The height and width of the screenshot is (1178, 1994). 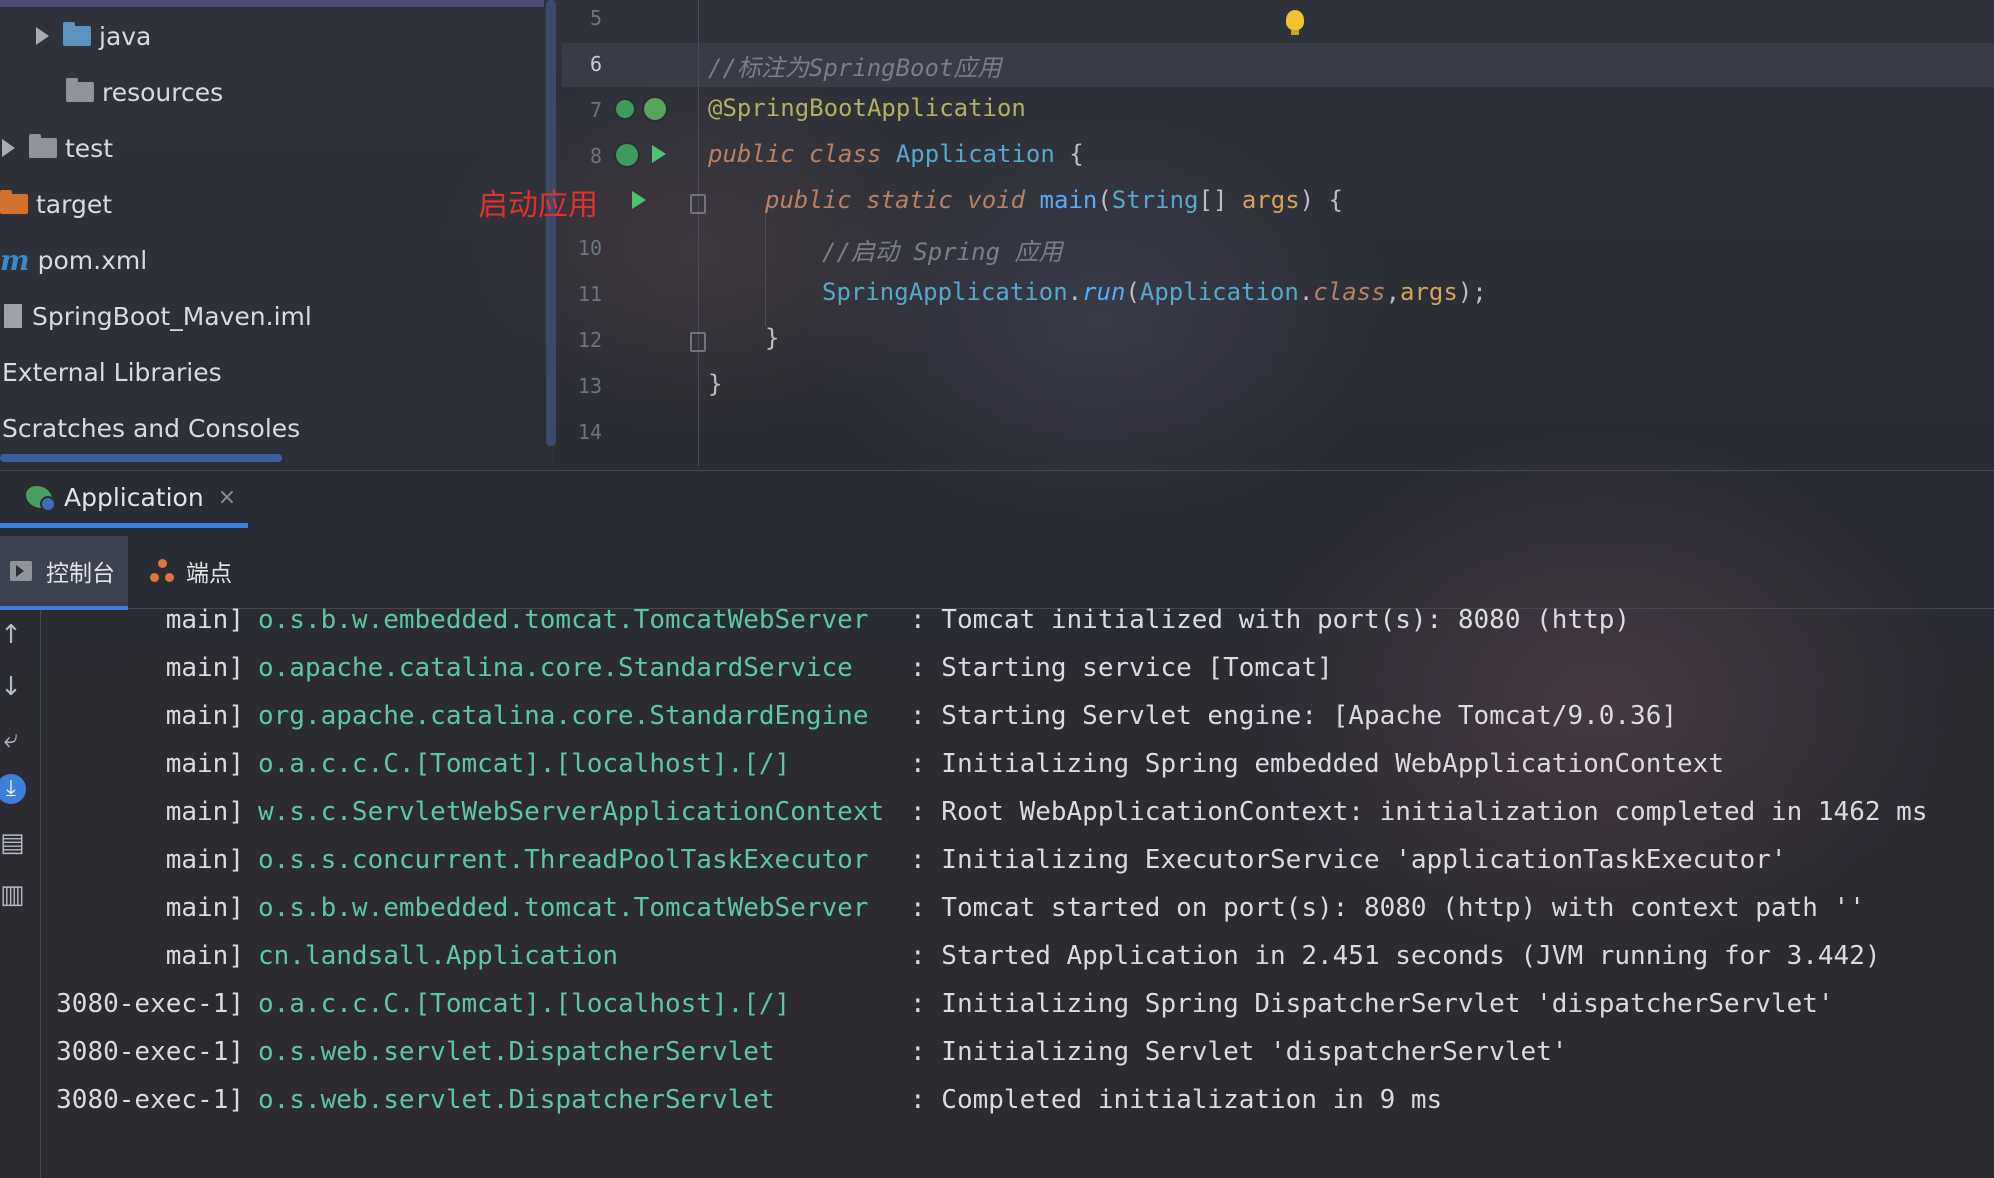 What do you see at coordinates (12, 895) in the screenshot?
I see `trash-icon: ▥` at bounding box center [12, 895].